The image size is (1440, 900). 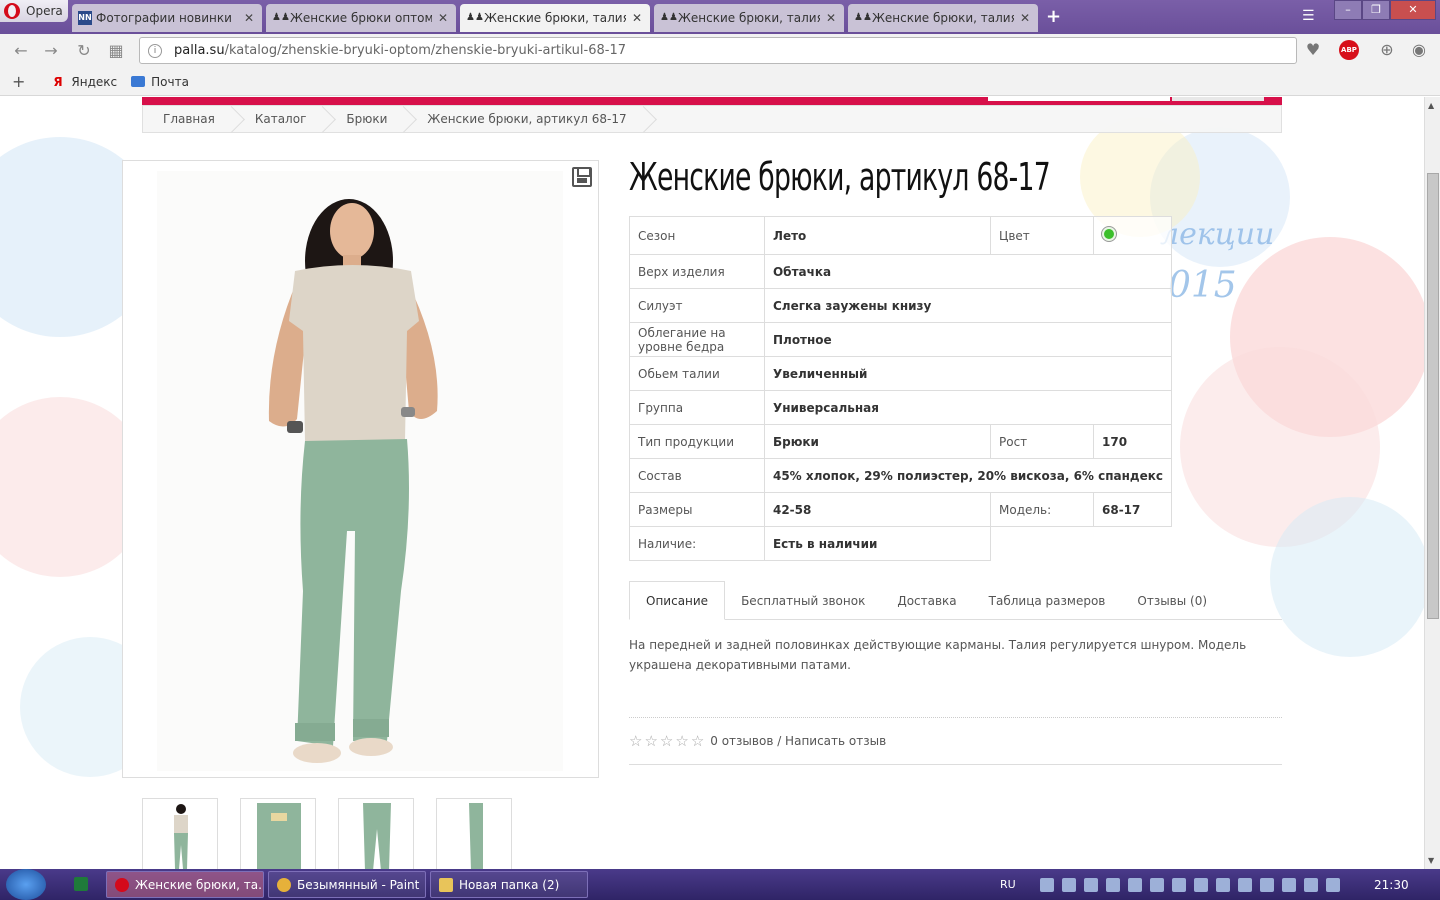 I want to click on download-icon: ⊕, so click(x=1387, y=50).